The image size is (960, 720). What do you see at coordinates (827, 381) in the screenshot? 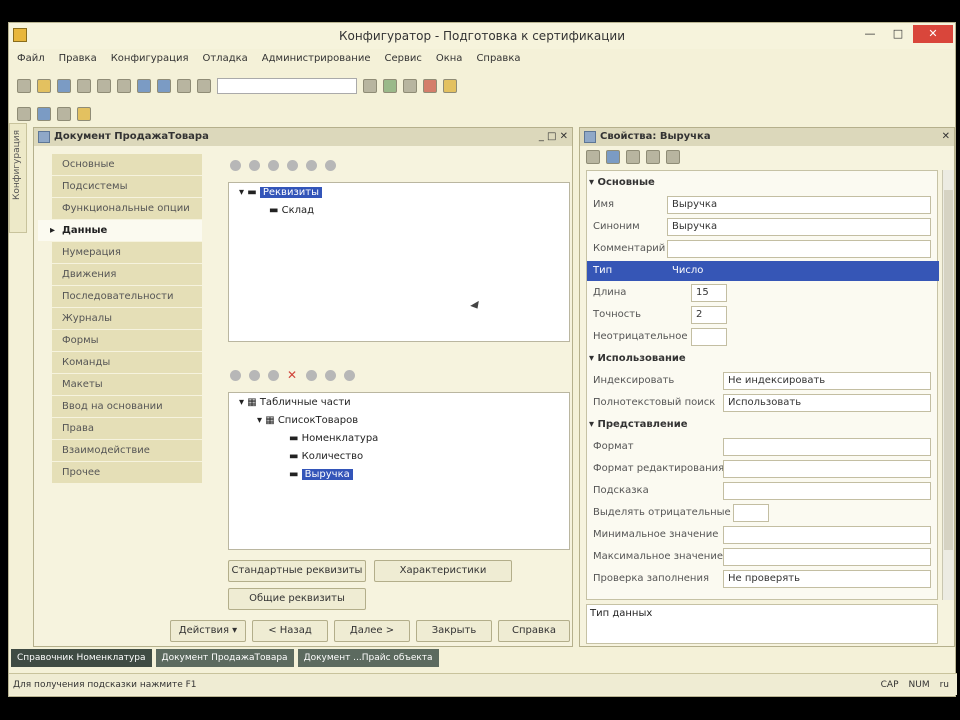
I see `property-value: Не индексировать` at bounding box center [827, 381].